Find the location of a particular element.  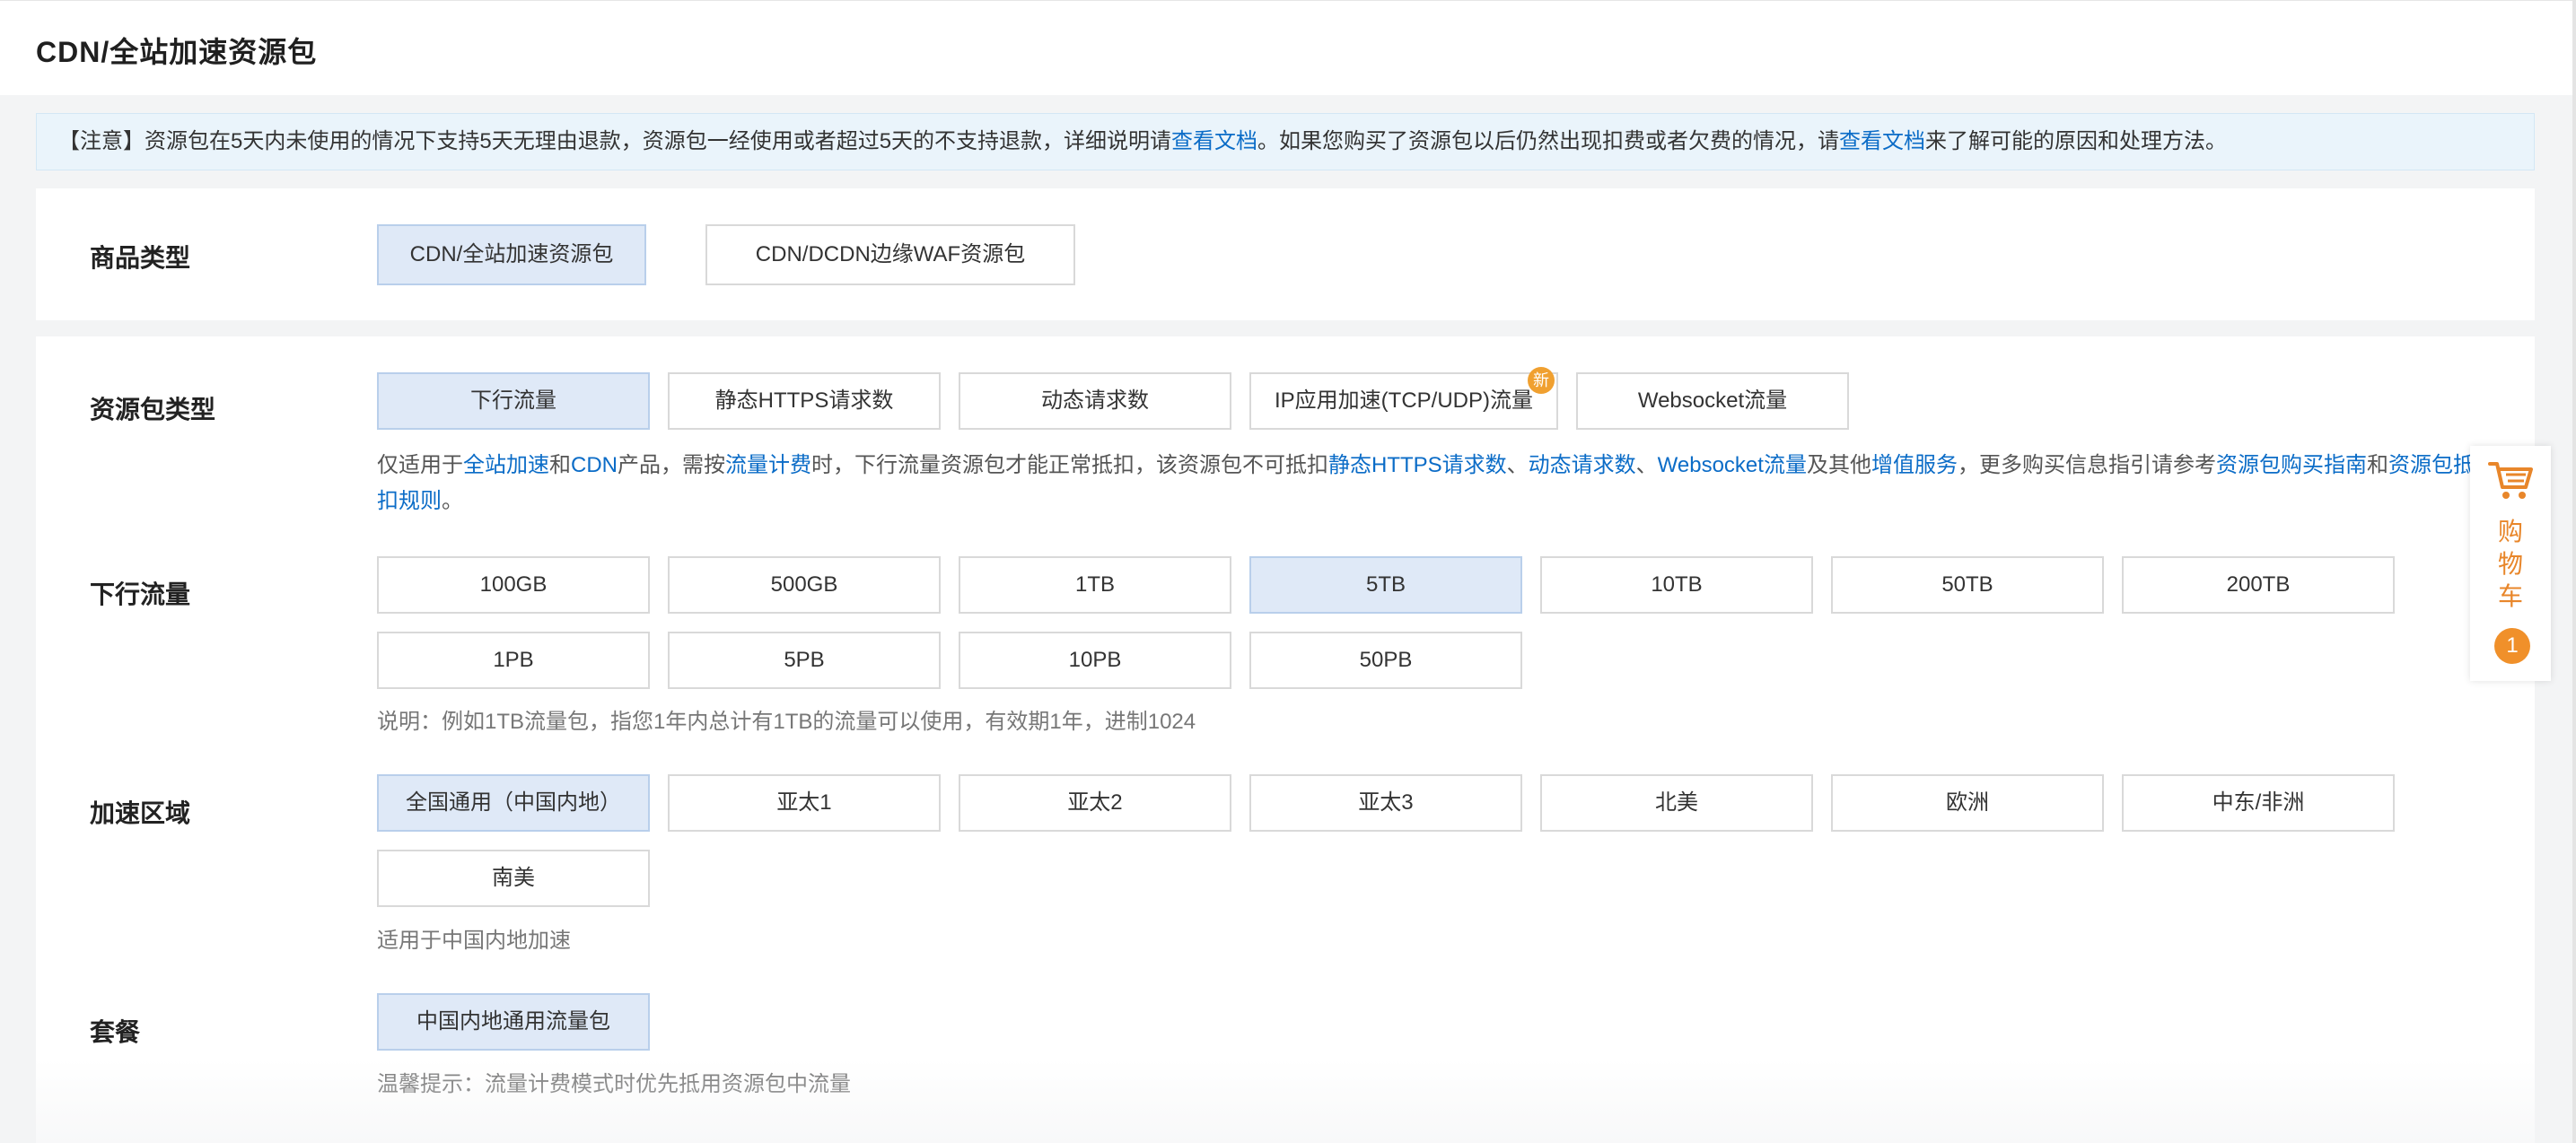

plan-option-mainland-traffic: 中国内地通用流量包 is located at coordinates (513, 1022).